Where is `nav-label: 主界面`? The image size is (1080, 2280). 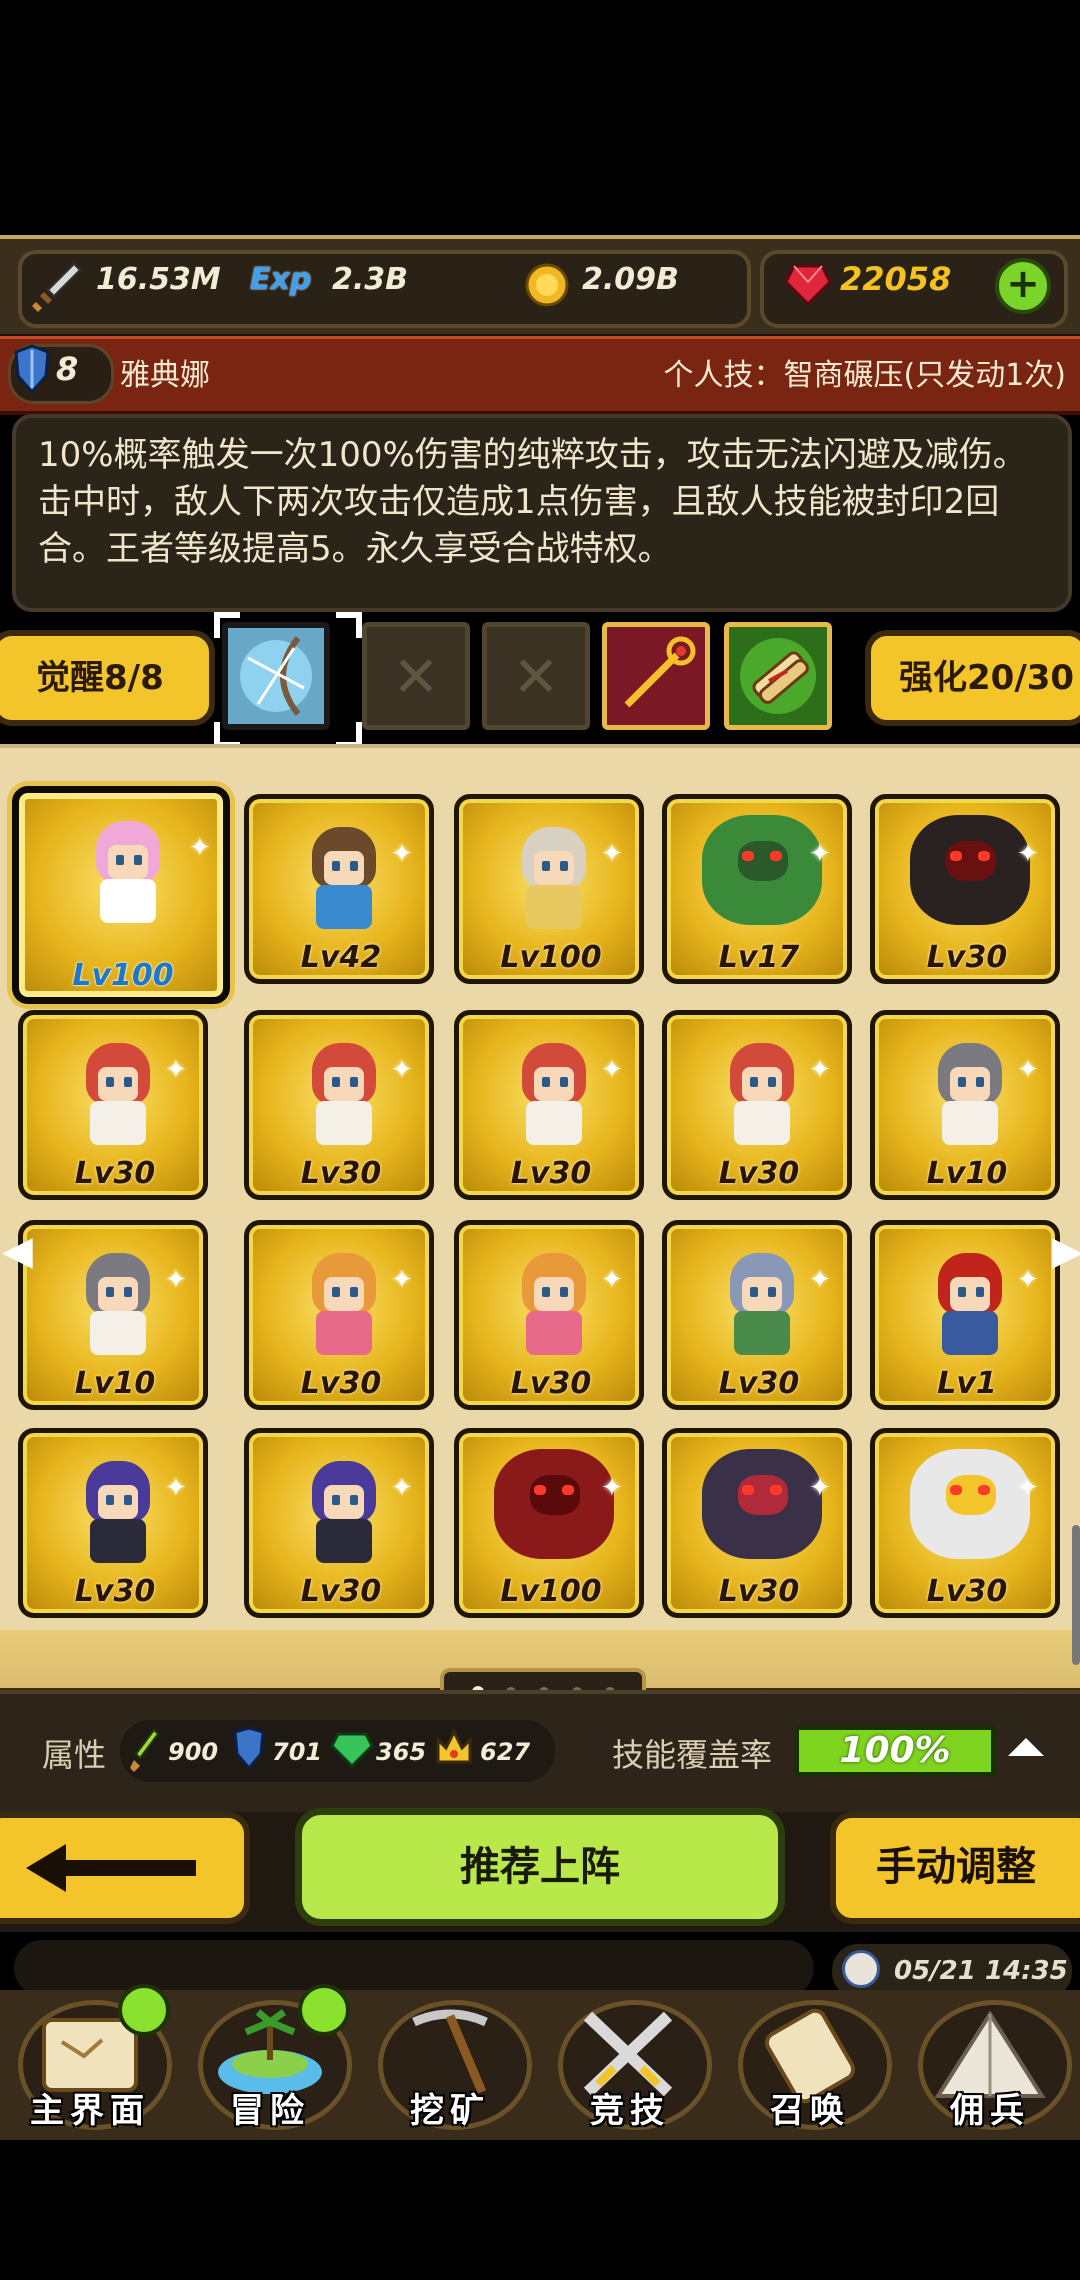 nav-label: 主界面 is located at coordinates (90, 2111).